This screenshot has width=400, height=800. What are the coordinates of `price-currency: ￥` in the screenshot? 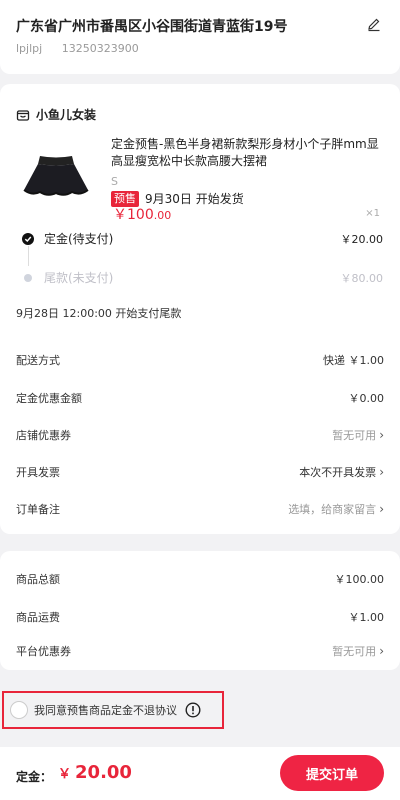 It's located at (120, 215).